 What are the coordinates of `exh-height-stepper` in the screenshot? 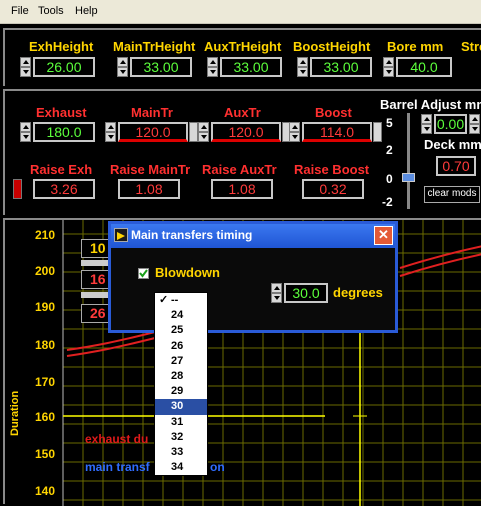 It's located at (25, 67).